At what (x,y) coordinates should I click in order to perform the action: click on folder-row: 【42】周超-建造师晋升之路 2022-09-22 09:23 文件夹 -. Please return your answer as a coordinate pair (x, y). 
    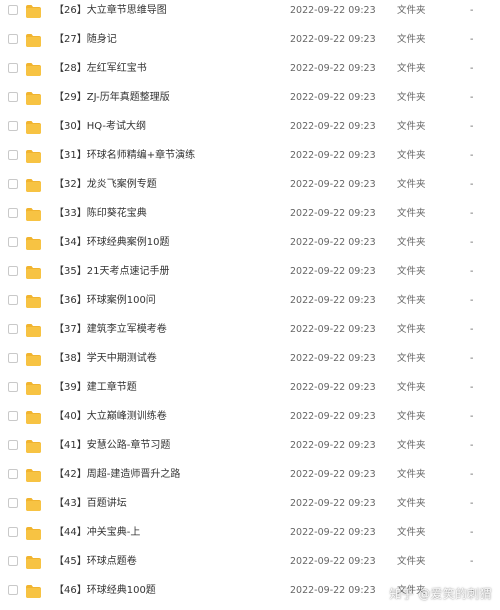
    Looking at the image, I should click on (250, 475).